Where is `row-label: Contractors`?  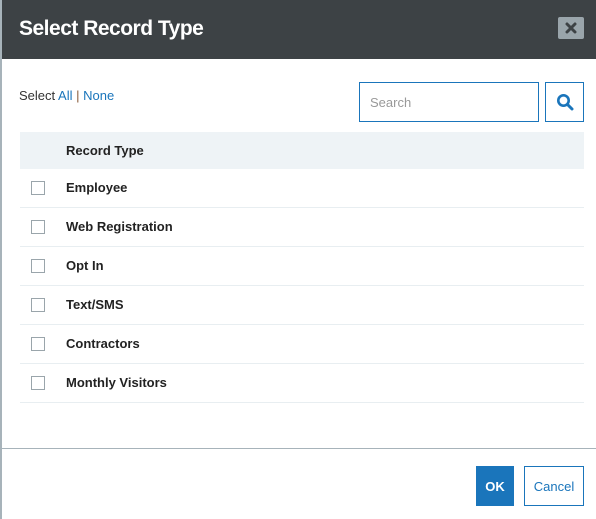 row-label: Contractors is located at coordinates (103, 343).